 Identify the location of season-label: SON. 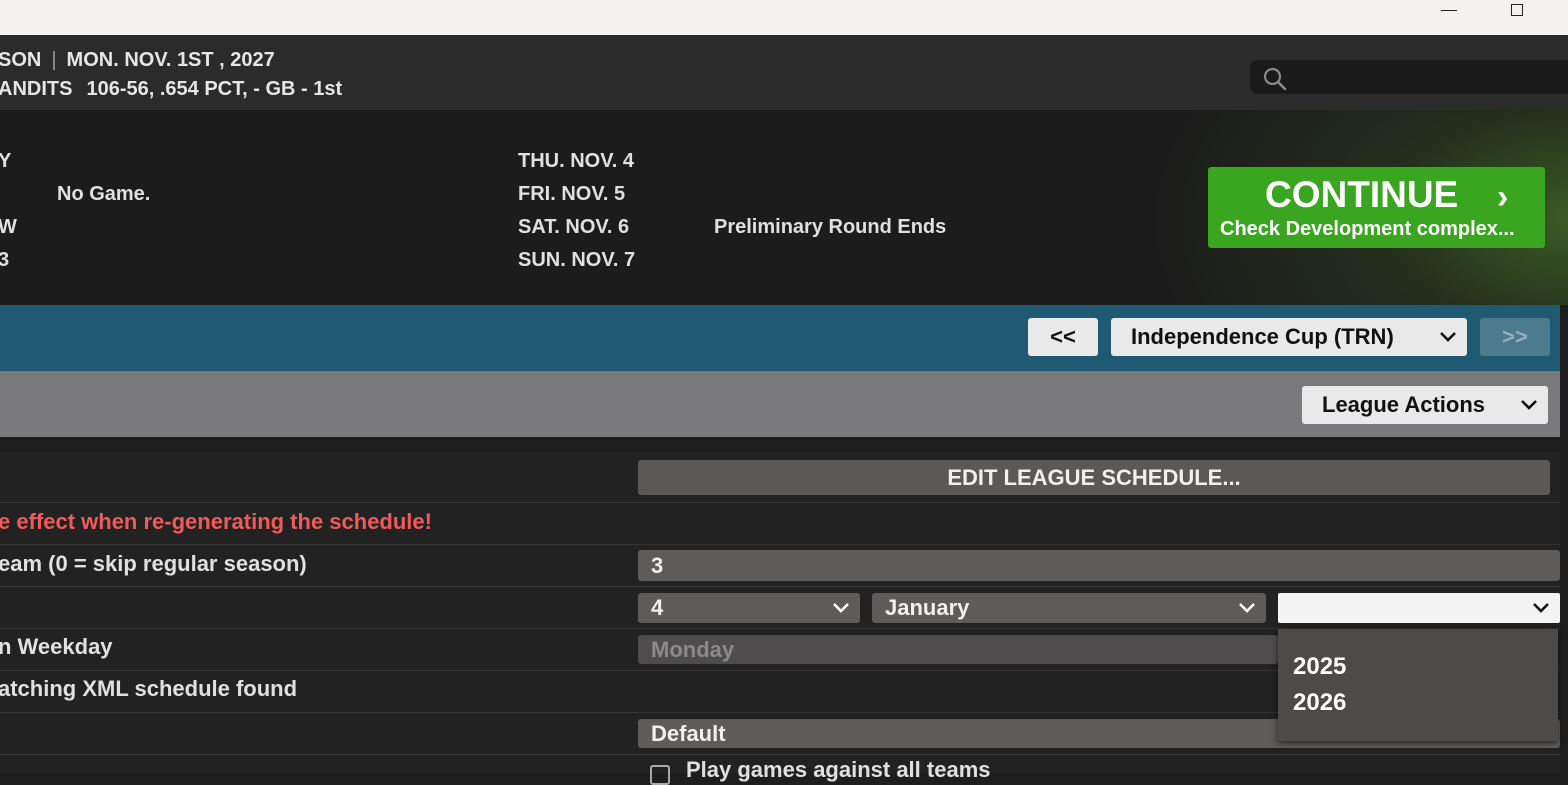
(21, 60).